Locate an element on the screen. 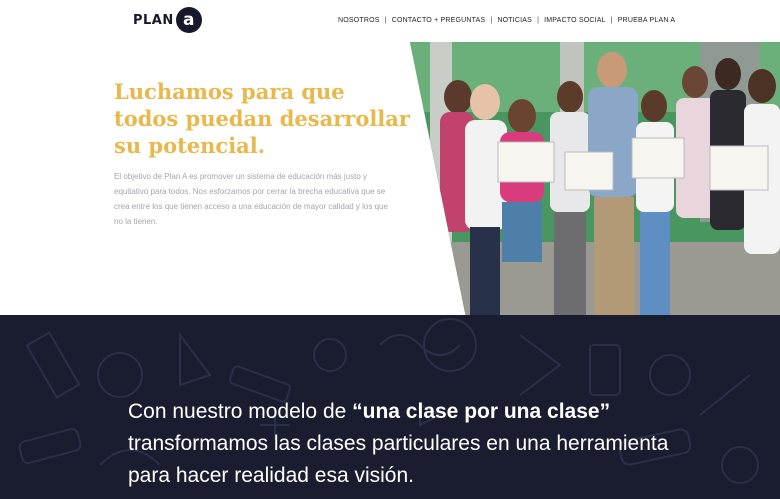 The width and height of the screenshot is (780, 499). logo-a-icon: a is located at coordinates (188, 20).